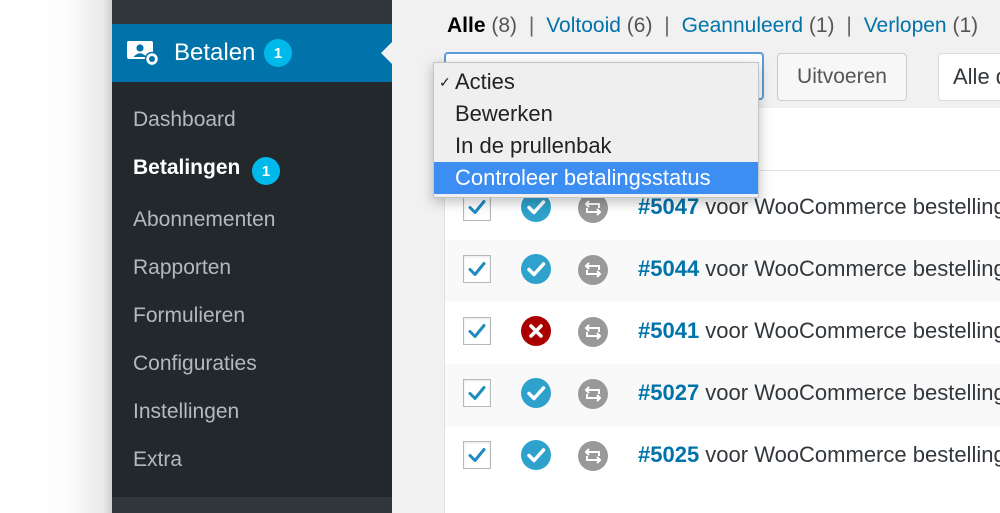 The width and height of the screenshot is (1000, 513). What do you see at coordinates (668, 454) in the screenshot?
I see `payment-number-link: #5025` at bounding box center [668, 454].